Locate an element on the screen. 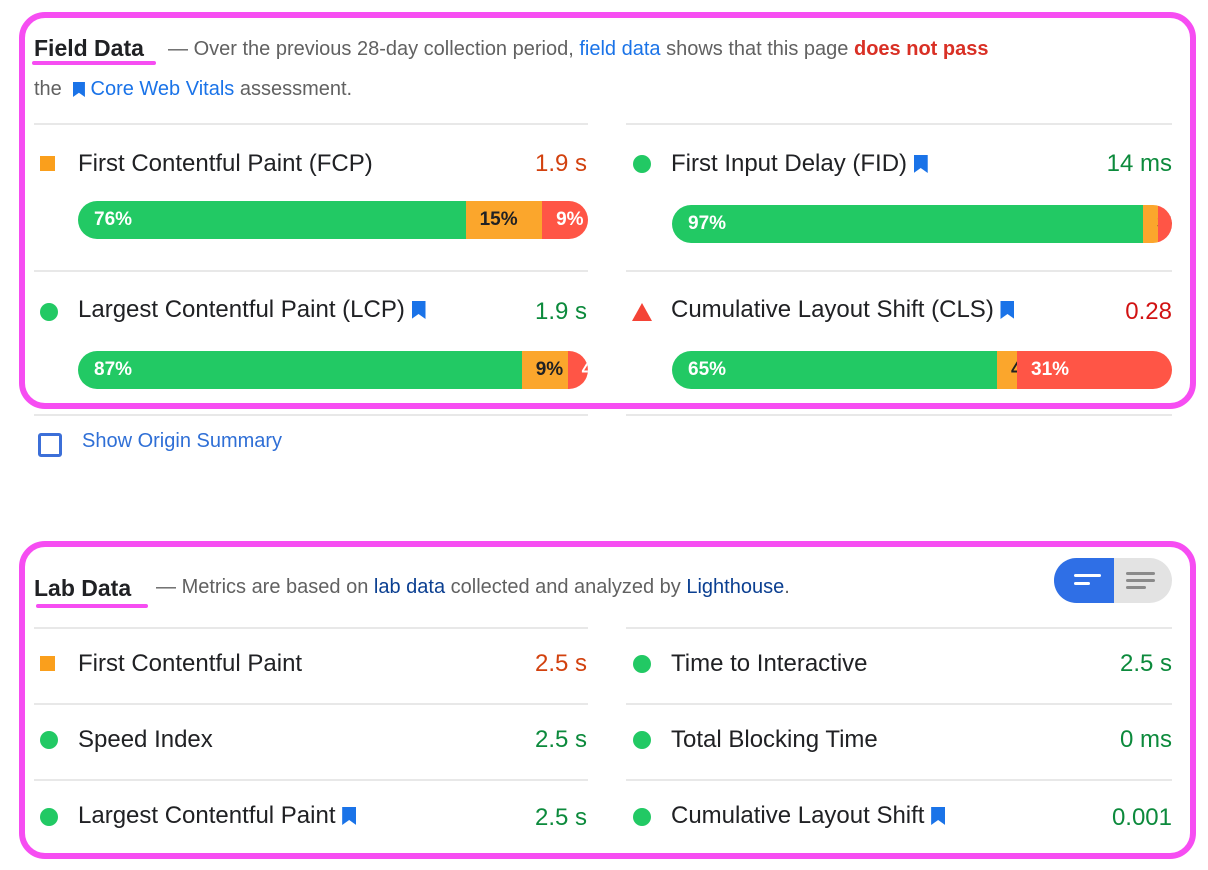  bar-segment-average: 15% is located at coordinates (504, 220).